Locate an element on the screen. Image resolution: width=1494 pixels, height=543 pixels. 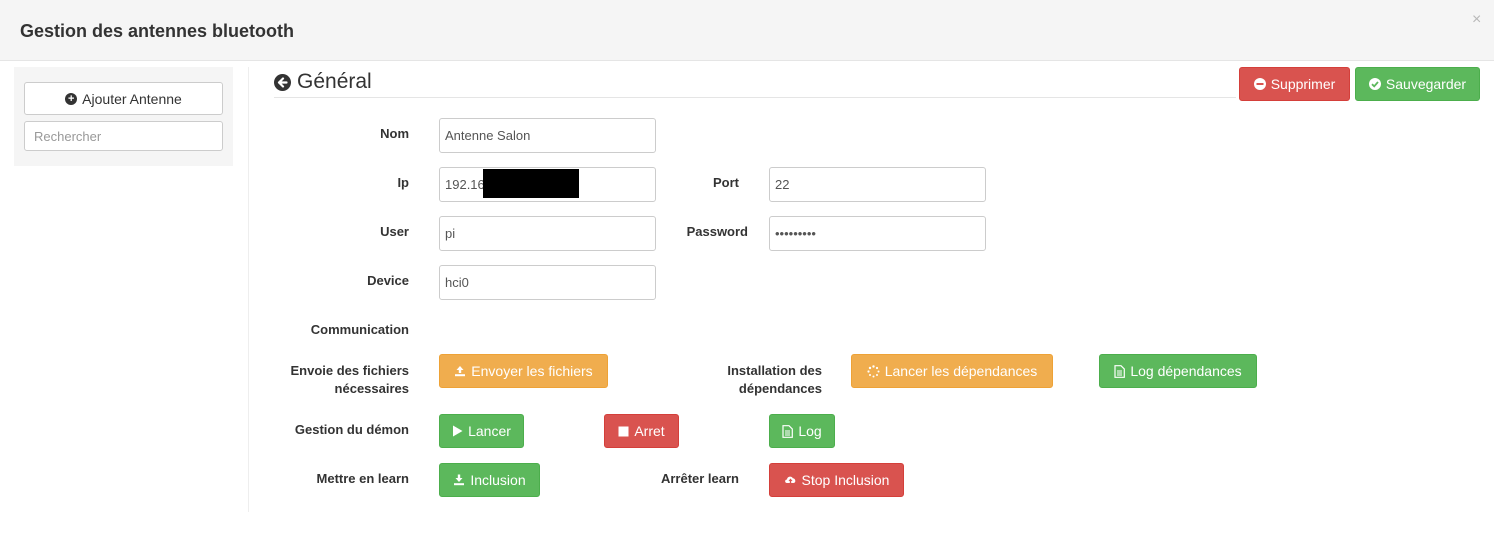
start-daemon-button: Lancer is located at coordinates (481, 431).